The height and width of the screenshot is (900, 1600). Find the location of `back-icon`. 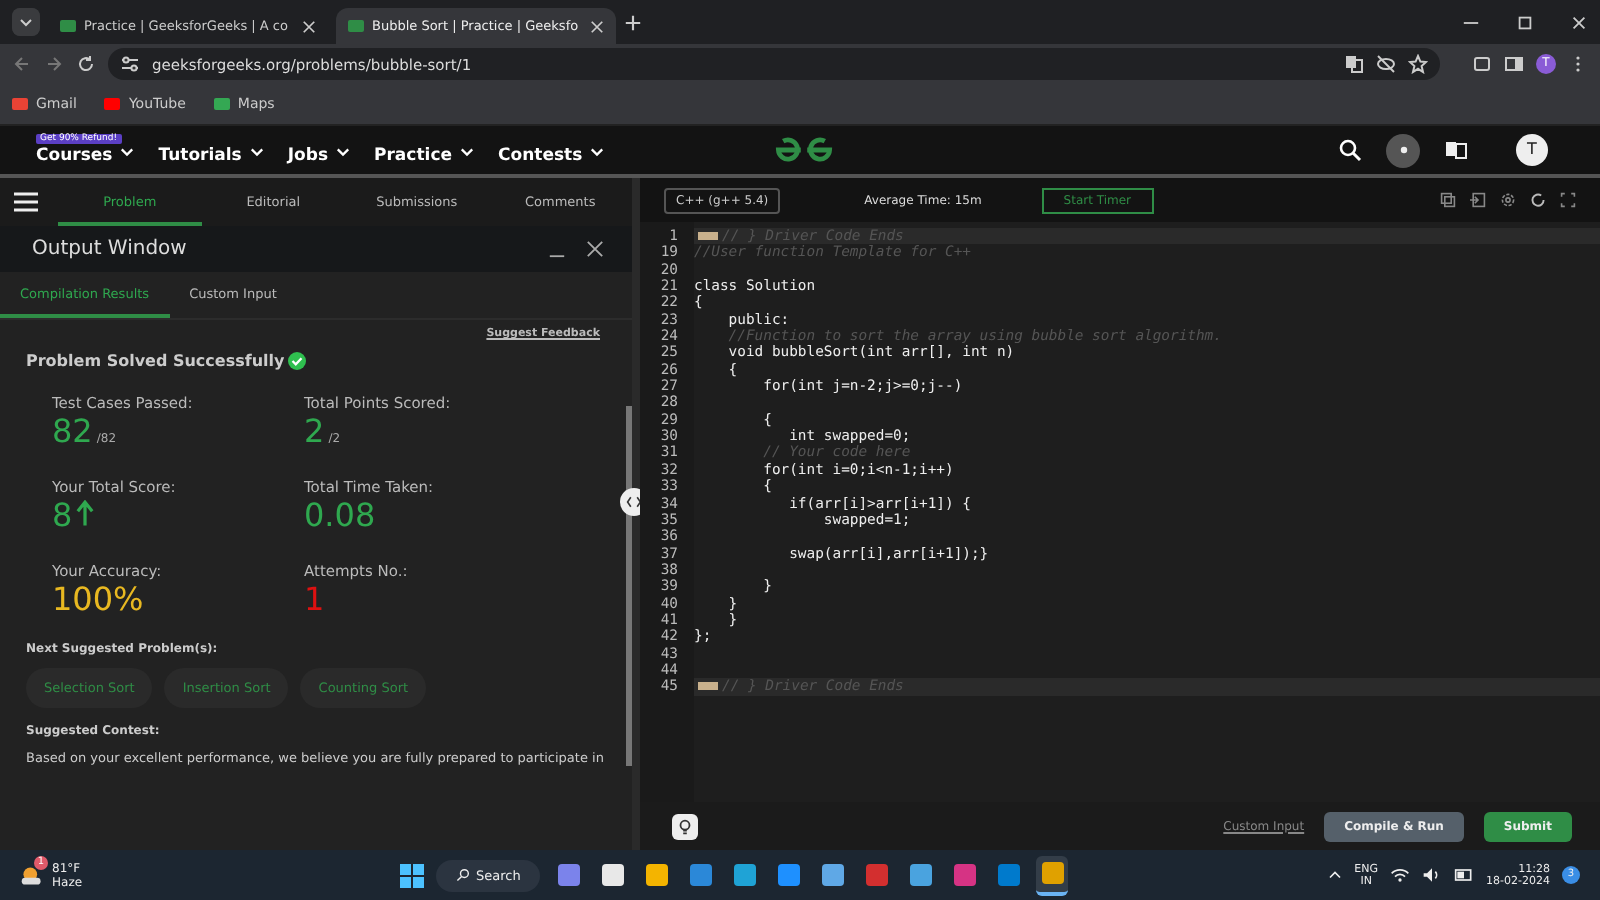

back-icon is located at coordinates (22, 64).